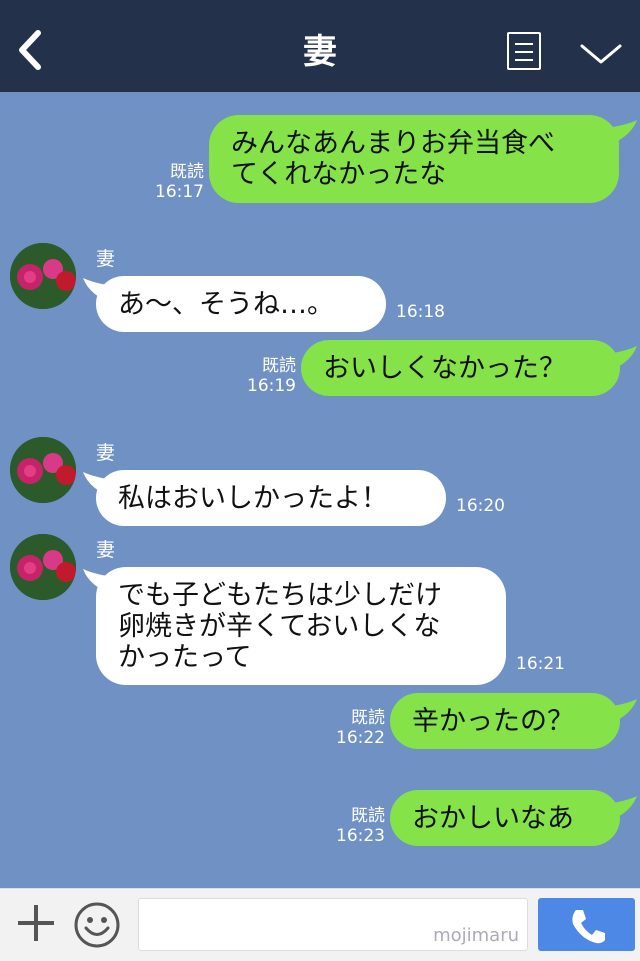 The height and width of the screenshot is (961, 640). Describe the element at coordinates (97, 925) in the screenshot. I see `smiley-icon` at that location.